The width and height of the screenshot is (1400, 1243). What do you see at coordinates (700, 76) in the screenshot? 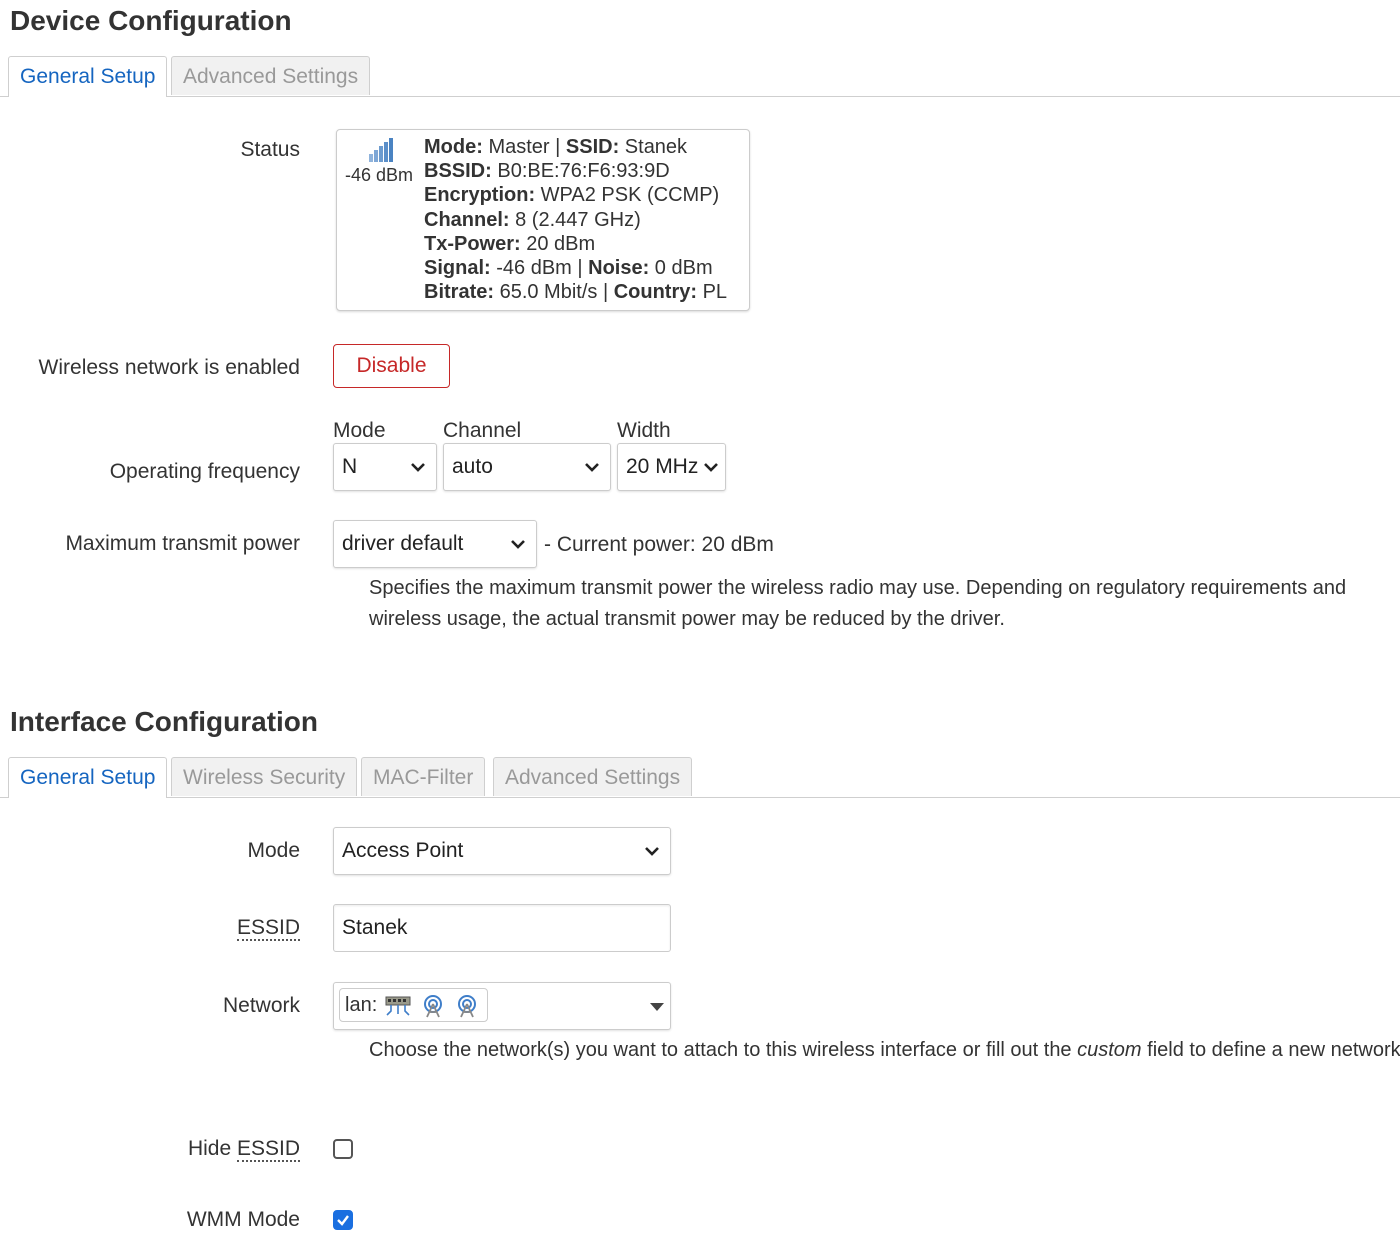
I see `device-tabs: General Setup Advanced Settings` at bounding box center [700, 76].